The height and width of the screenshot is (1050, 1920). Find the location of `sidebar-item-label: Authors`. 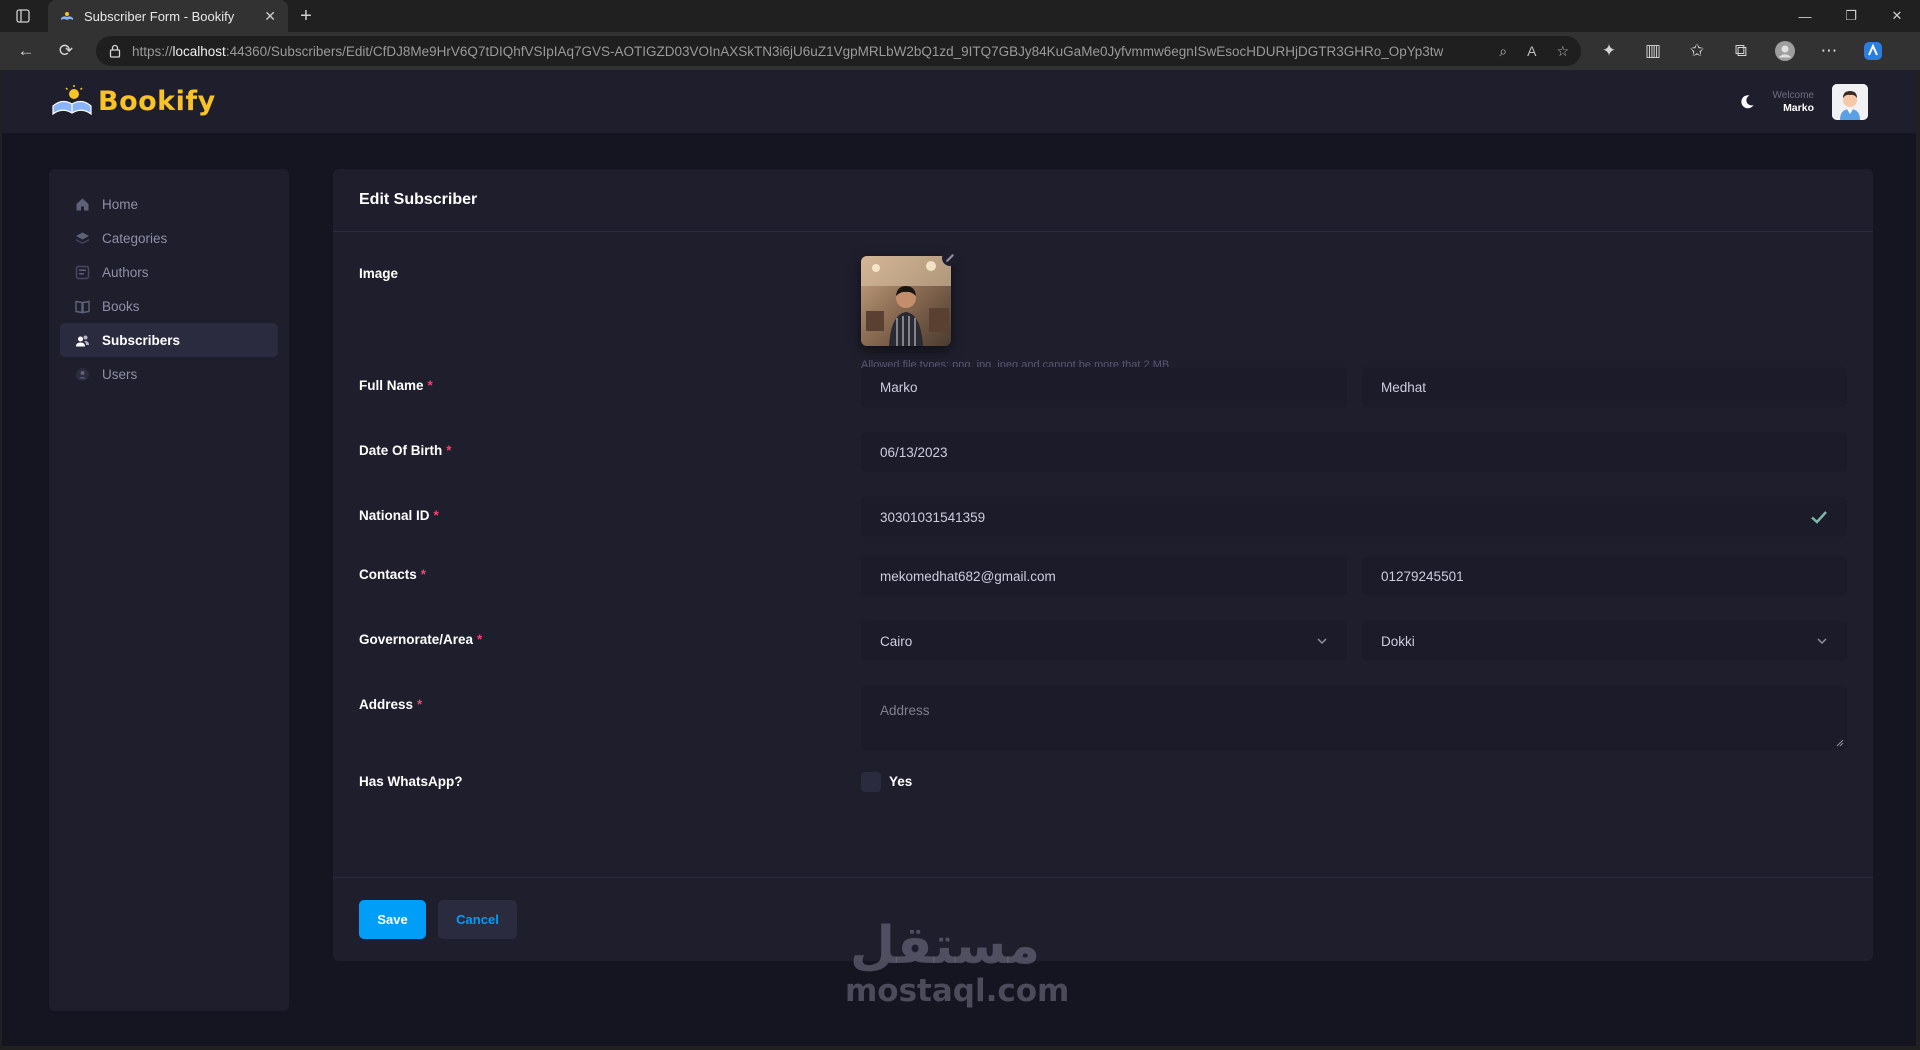

sidebar-item-label: Authors is located at coordinates (125, 272).